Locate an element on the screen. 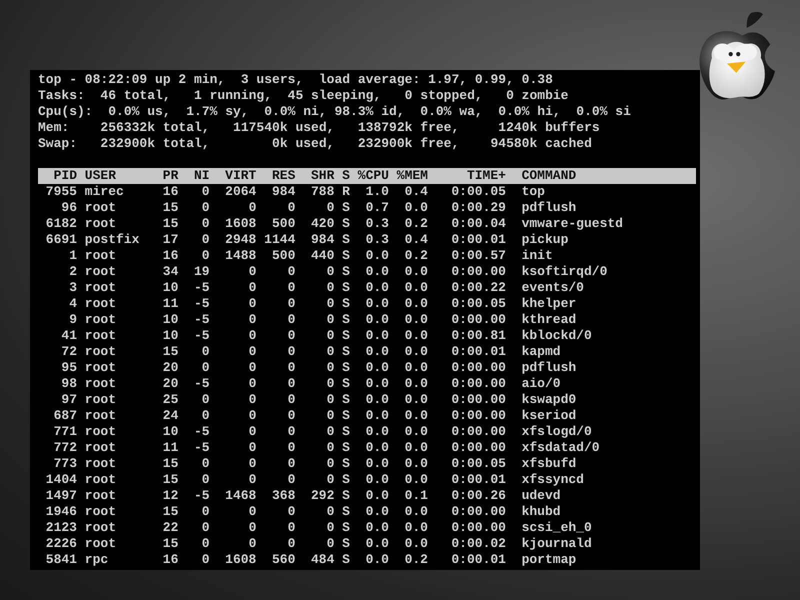 This screenshot has width=800, height=600. table-cell-text: 1946 is located at coordinates (60, 512).